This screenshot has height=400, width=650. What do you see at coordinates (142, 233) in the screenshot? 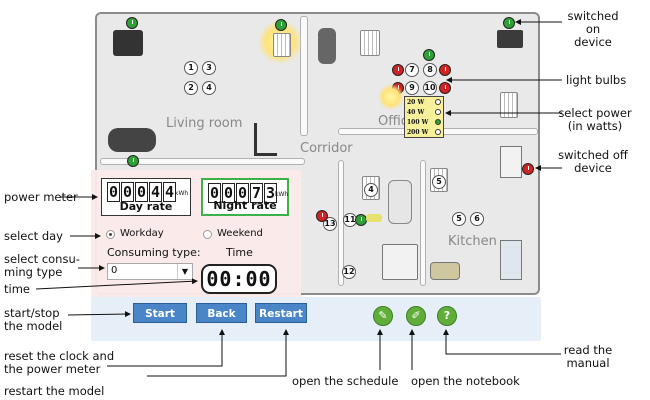
I see `workday-label: Workday` at bounding box center [142, 233].